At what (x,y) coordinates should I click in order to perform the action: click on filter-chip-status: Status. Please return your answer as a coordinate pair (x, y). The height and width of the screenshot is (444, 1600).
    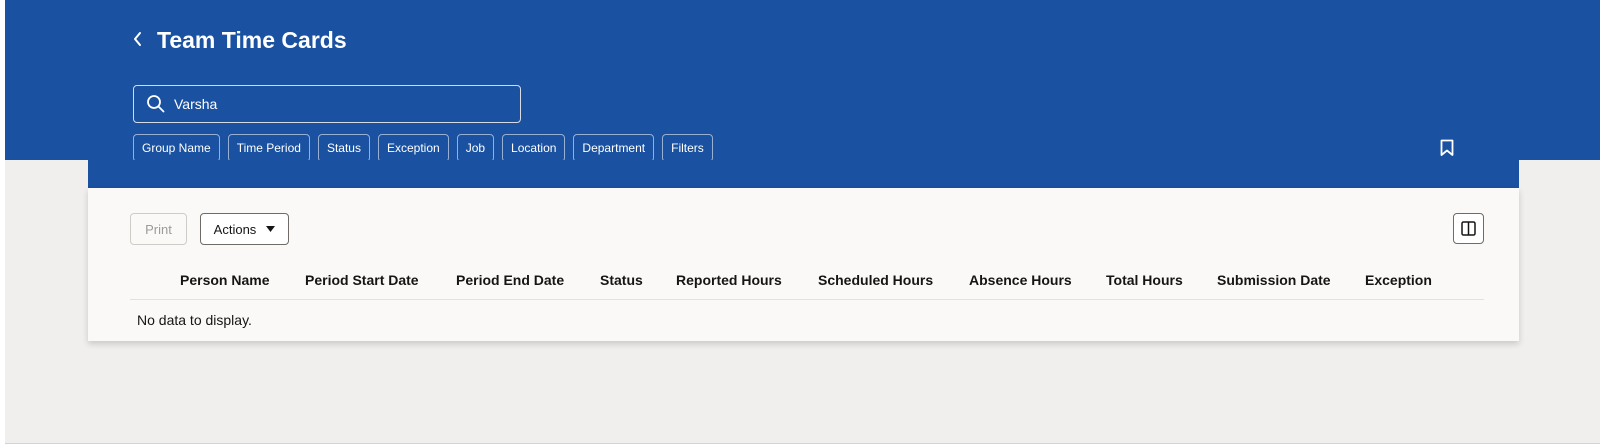
    Looking at the image, I should click on (343, 148).